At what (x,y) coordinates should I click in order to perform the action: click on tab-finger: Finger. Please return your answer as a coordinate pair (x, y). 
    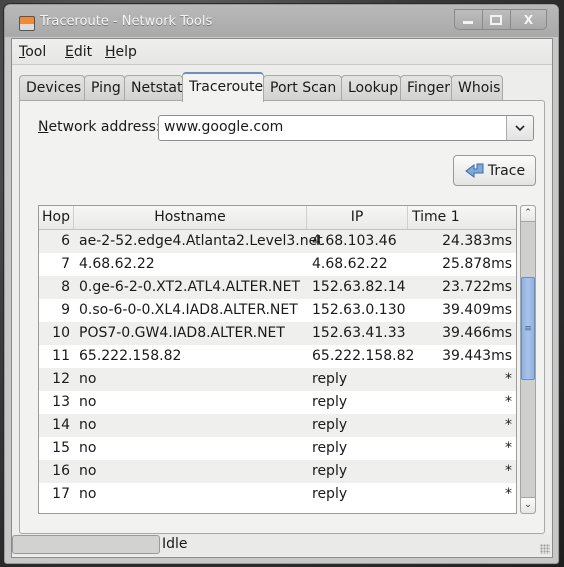
    Looking at the image, I should click on (426, 87).